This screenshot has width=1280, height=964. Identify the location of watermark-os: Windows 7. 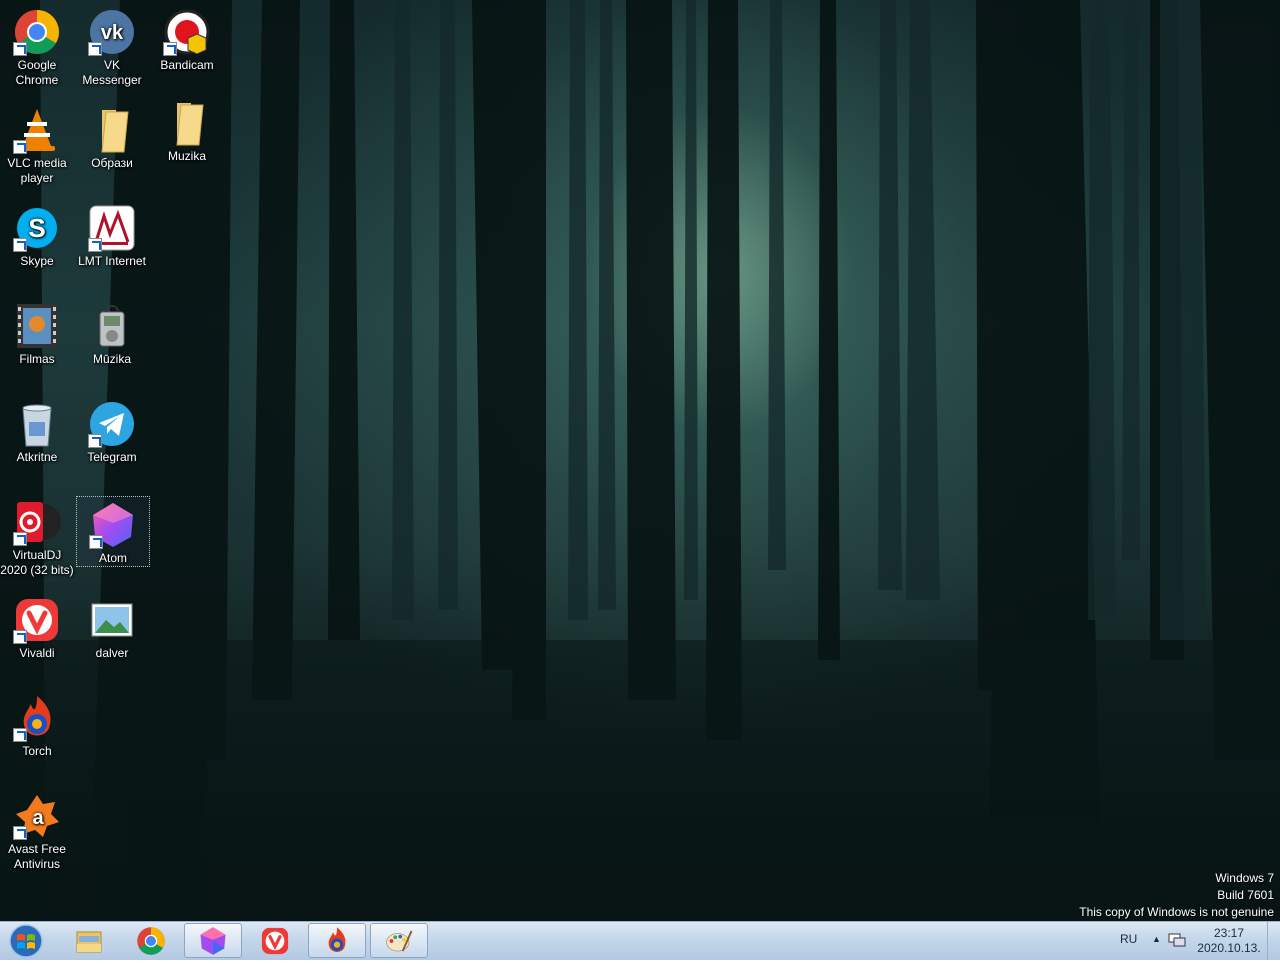
(1244, 878).